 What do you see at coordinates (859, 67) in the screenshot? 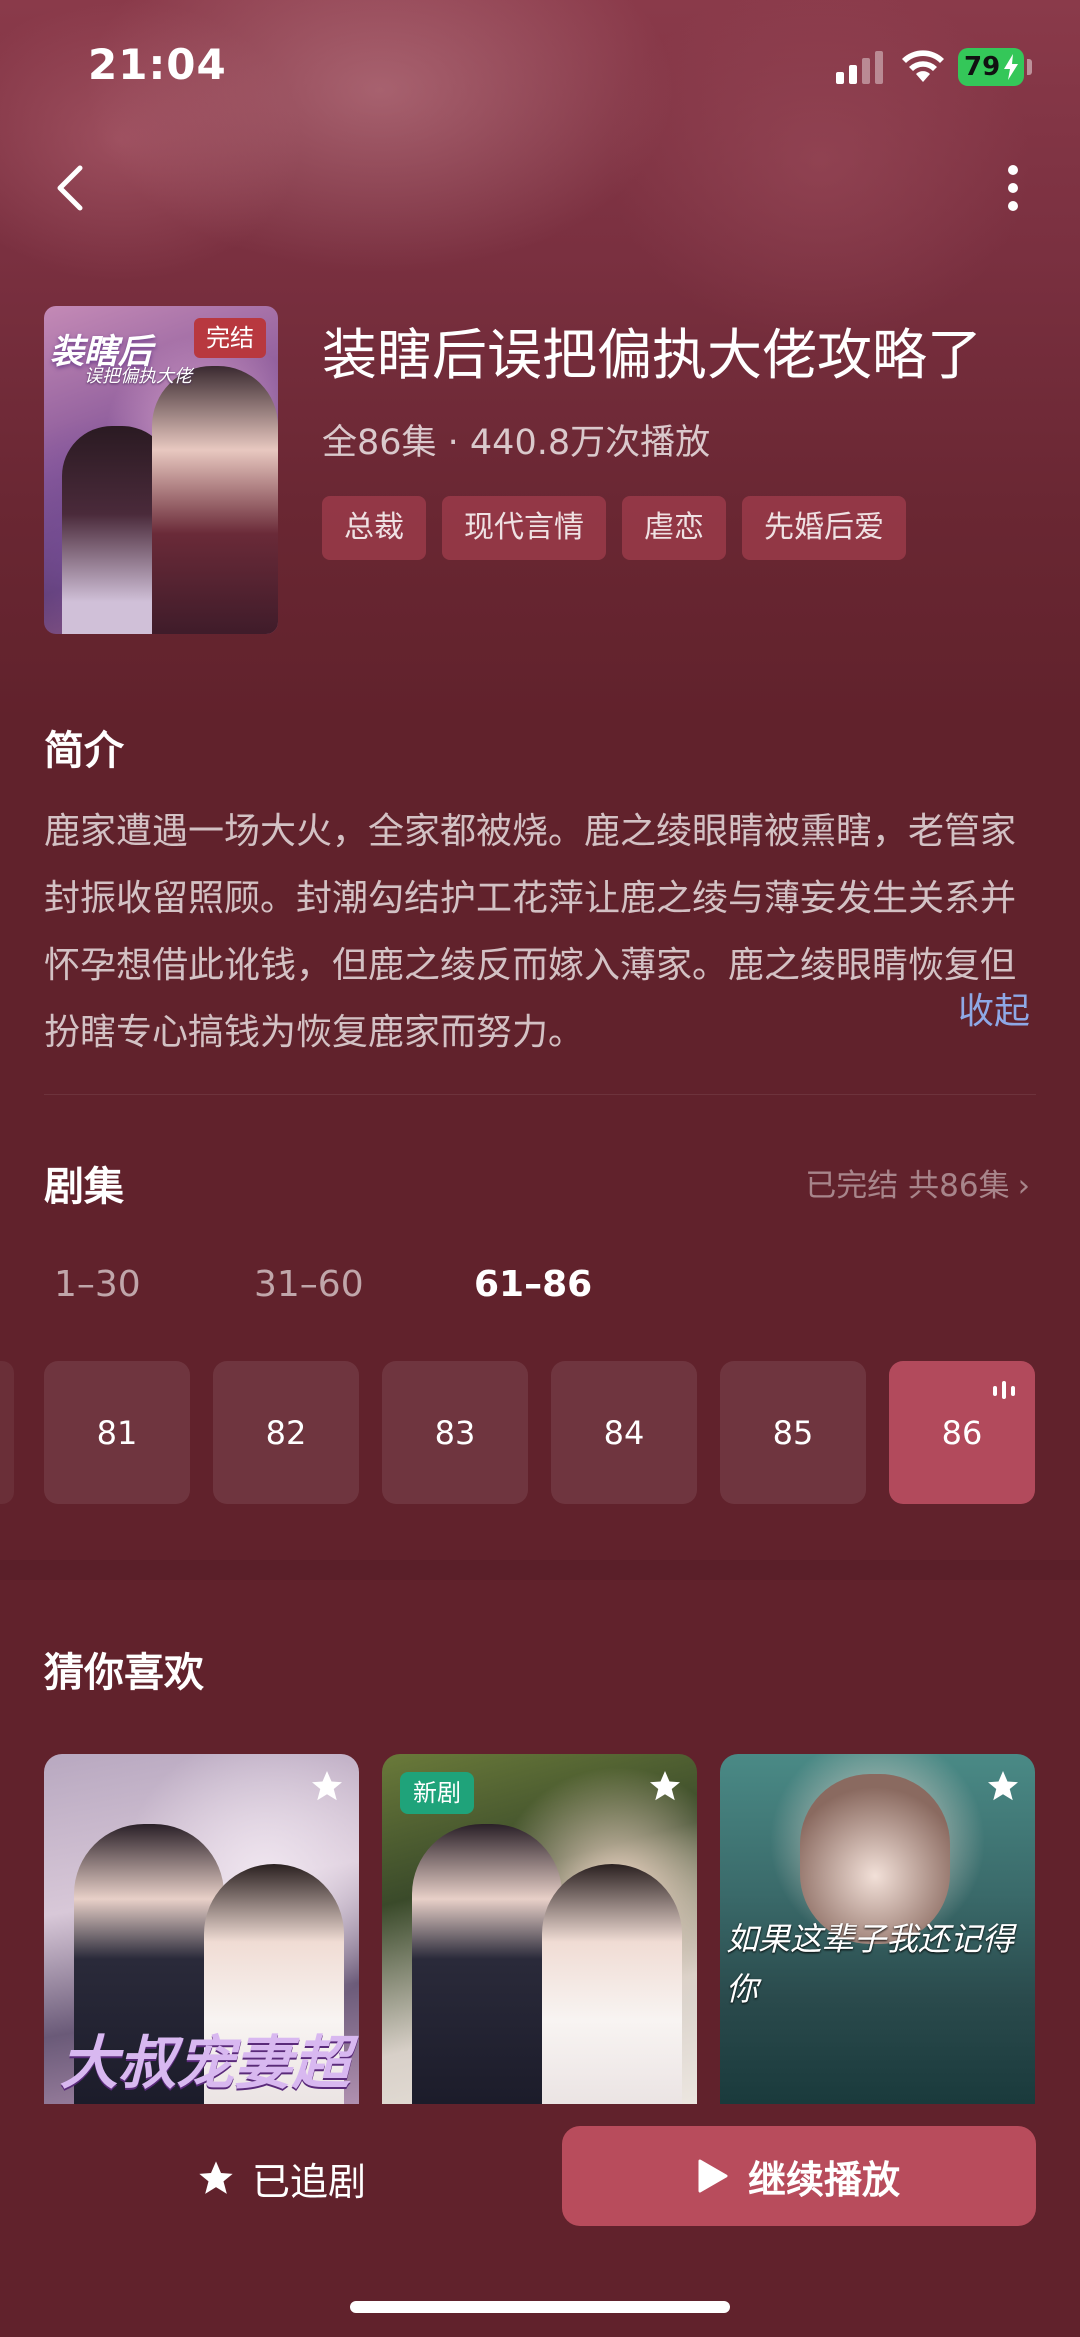
I see `cellular-signal-icon` at bounding box center [859, 67].